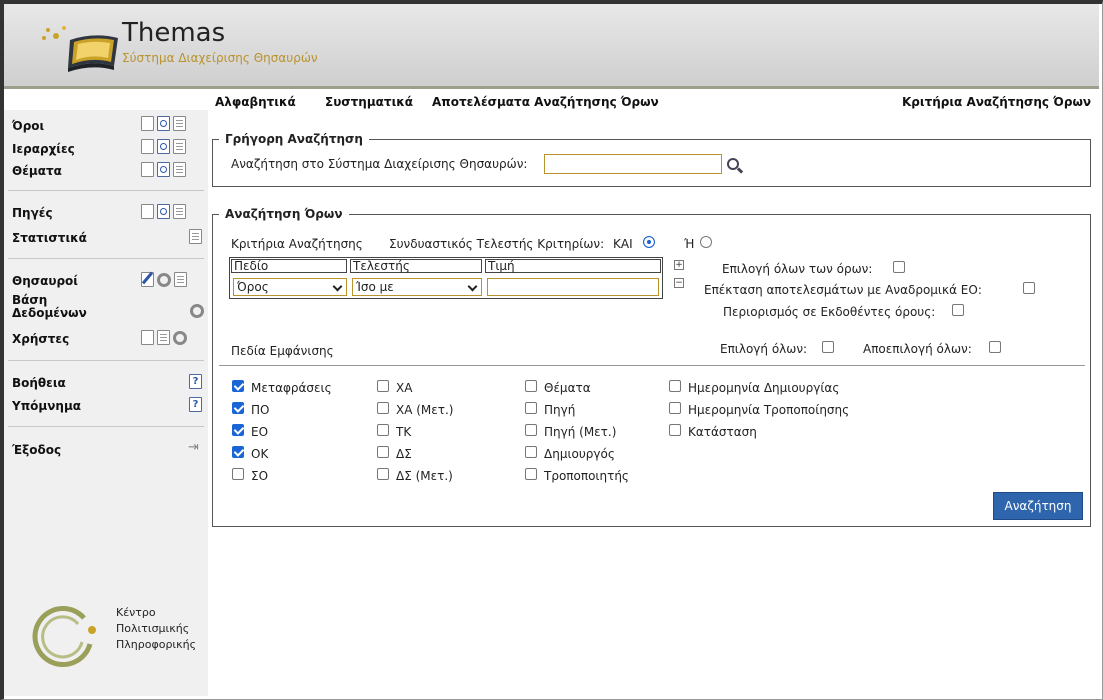  What do you see at coordinates (958, 310) in the screenshot?
I see `option-published-only-checkbox` at bounding box center [958, 310].